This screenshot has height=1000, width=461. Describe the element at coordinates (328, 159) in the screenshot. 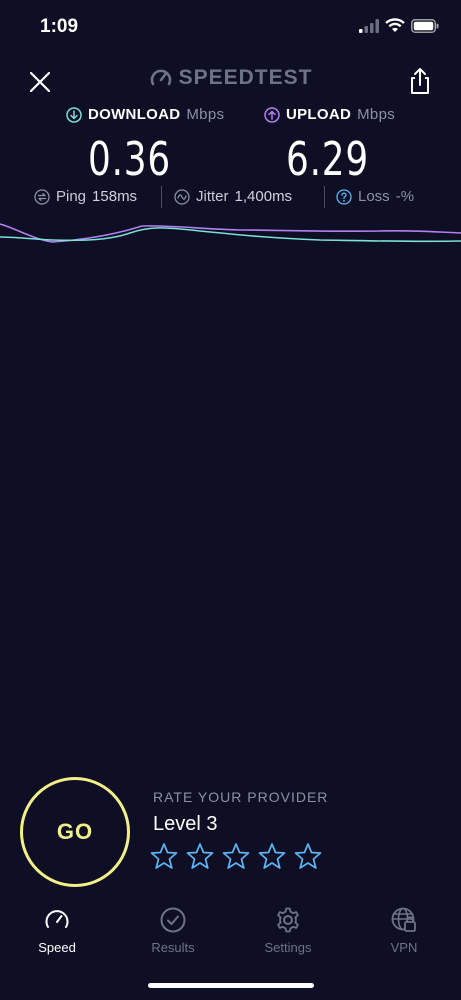

I see `upload-speed-value: 6.29` at that location.